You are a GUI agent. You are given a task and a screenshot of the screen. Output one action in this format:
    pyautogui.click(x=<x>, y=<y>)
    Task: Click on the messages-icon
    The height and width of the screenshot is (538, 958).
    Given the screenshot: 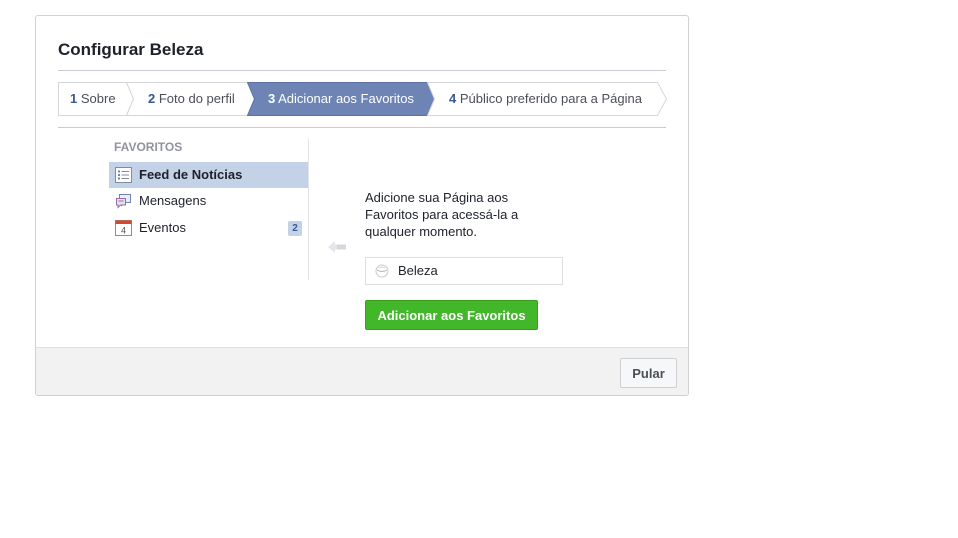 What is the action you would take?
    pyautogui.click(x=123, y=201)
    